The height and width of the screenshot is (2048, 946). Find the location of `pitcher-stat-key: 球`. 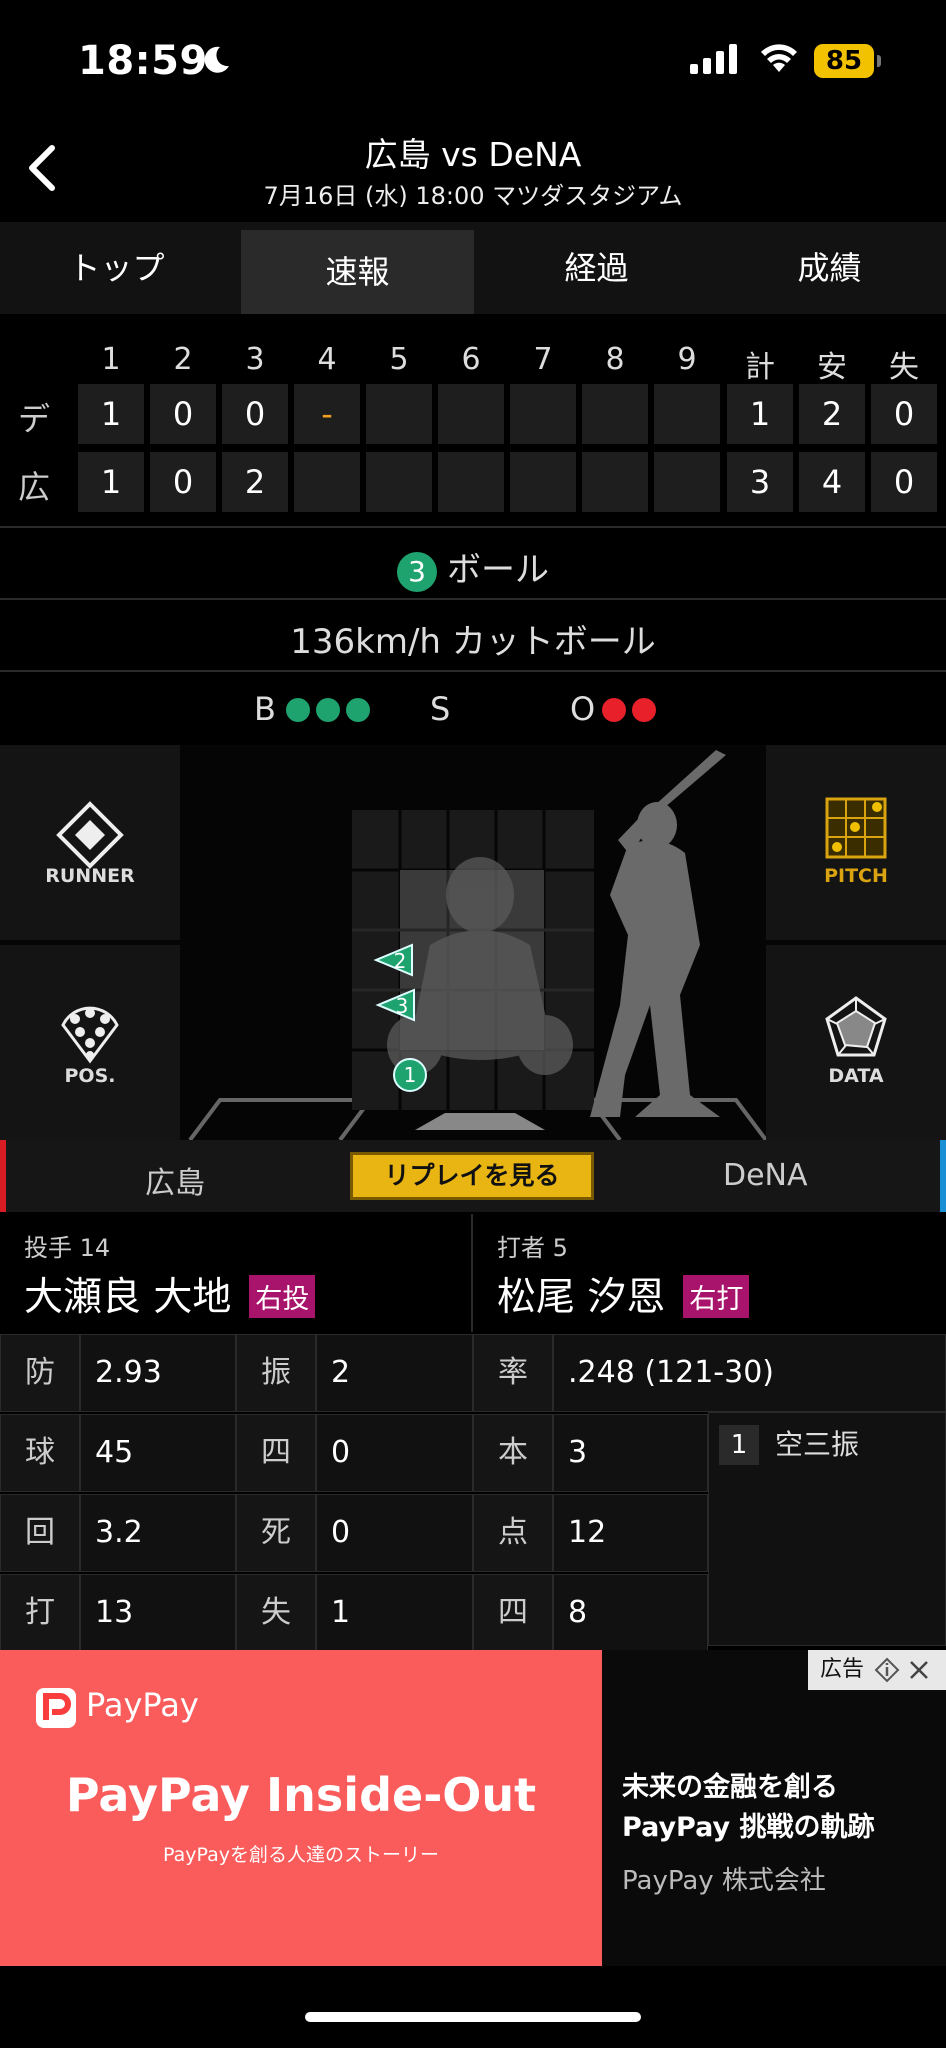

pitcher-stat-key: 球 is located at coordinates (40, 1453).